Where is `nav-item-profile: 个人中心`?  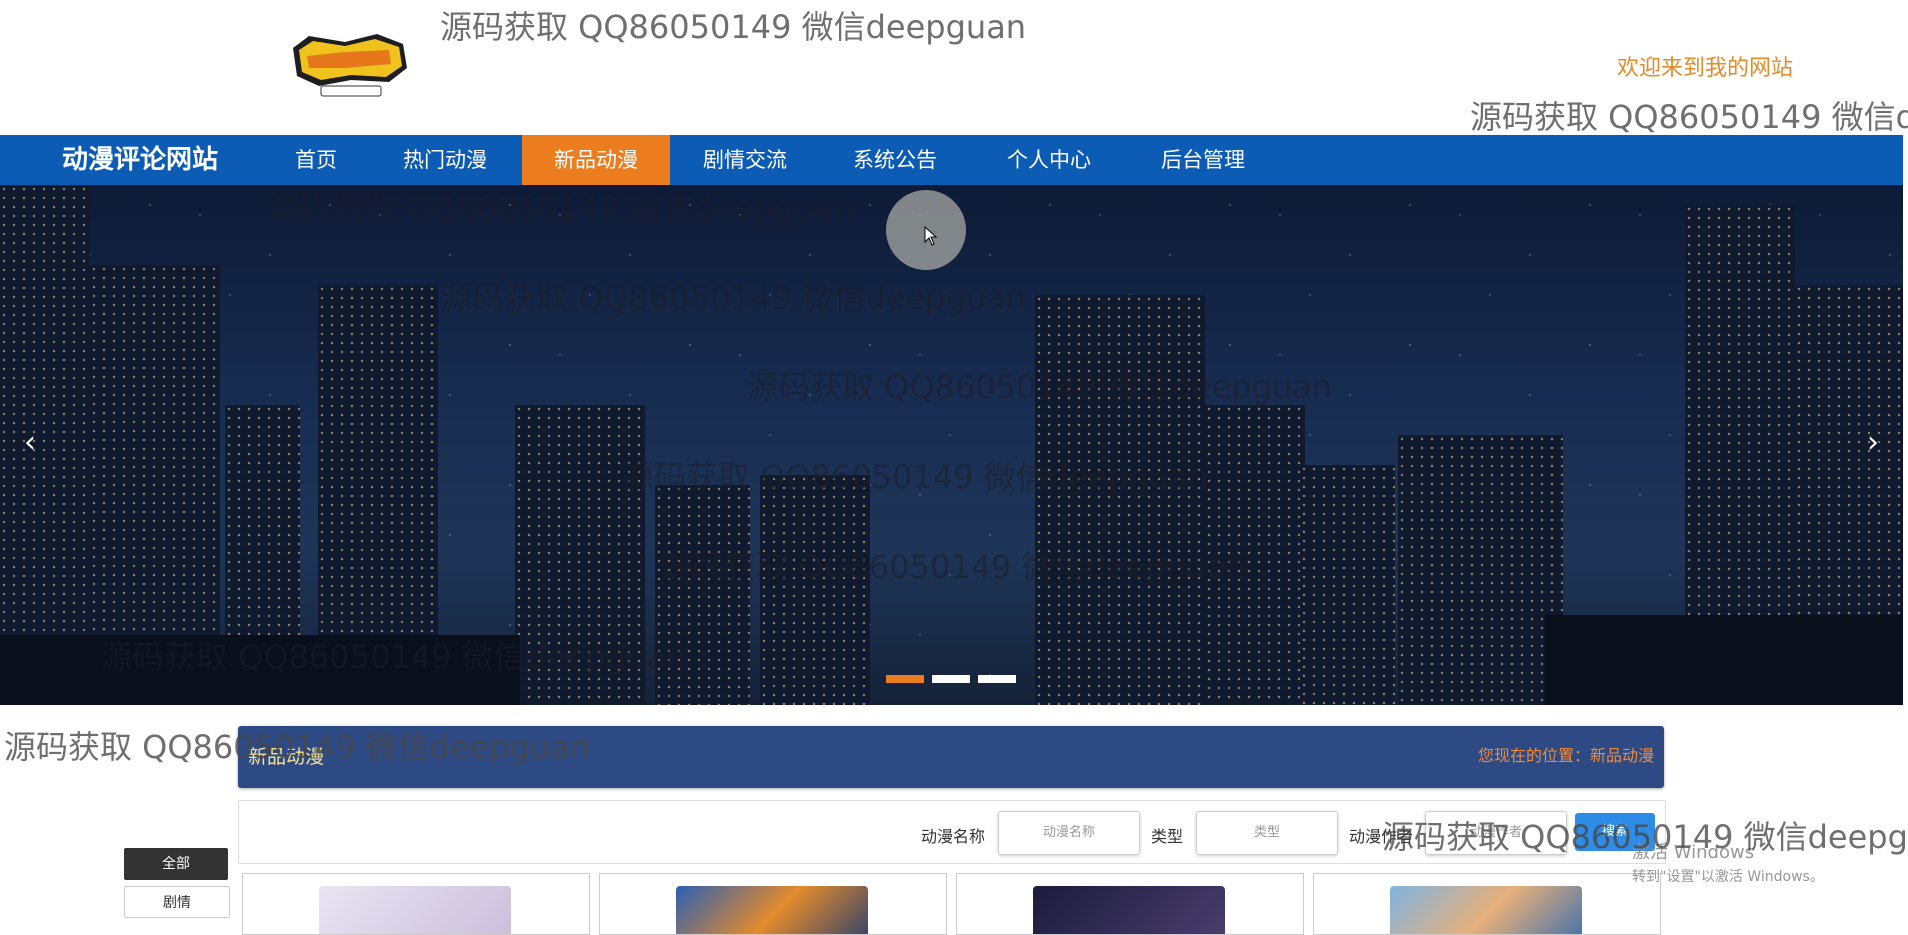
nav-item-profile: 个人中心 is located at coordinates (1049, 160).